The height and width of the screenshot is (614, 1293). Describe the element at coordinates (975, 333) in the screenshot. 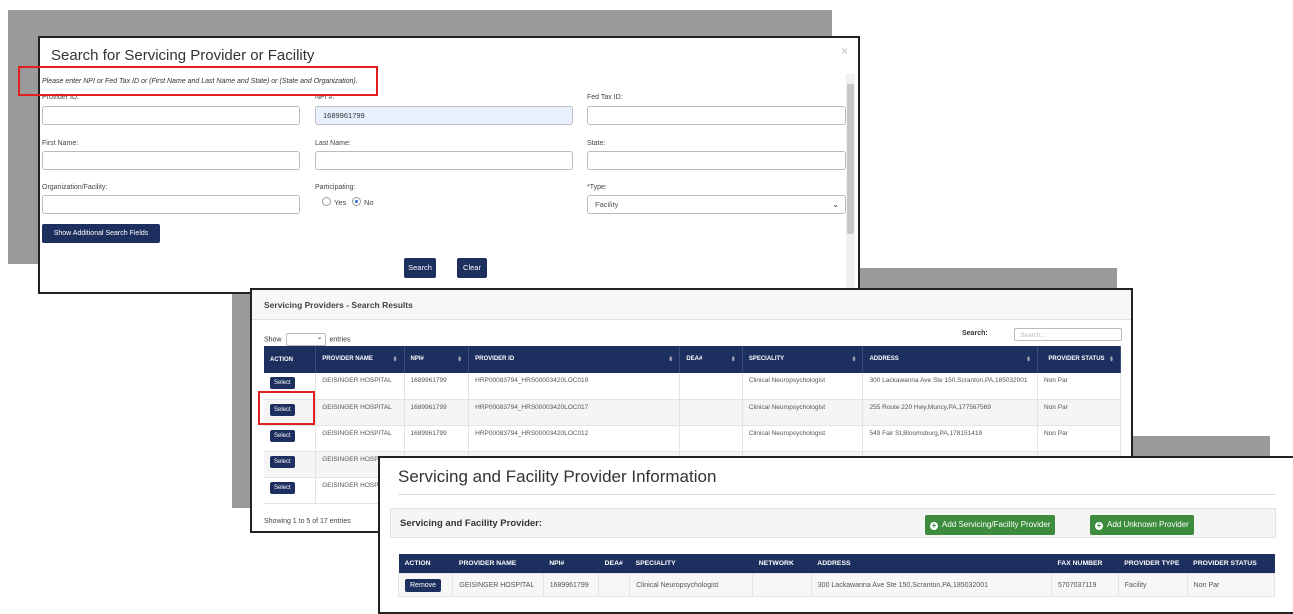

I see `results-search-label: Search:` at that location.